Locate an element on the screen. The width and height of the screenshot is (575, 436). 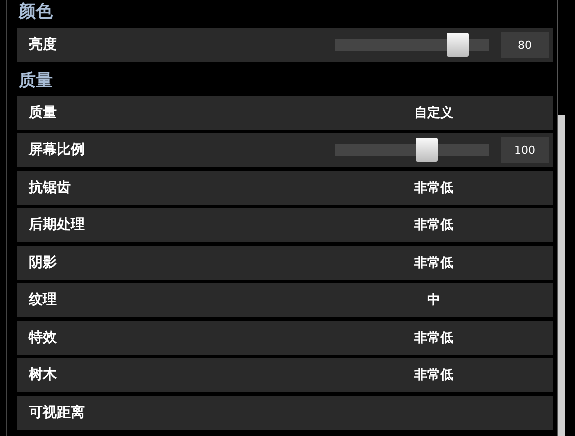
setting-row: 阴影 非常低 is located at coordinates (285, 263).